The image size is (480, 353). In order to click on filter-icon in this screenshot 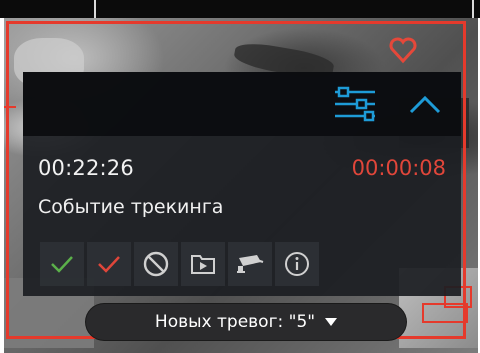, I will do `click(355, 104)`.